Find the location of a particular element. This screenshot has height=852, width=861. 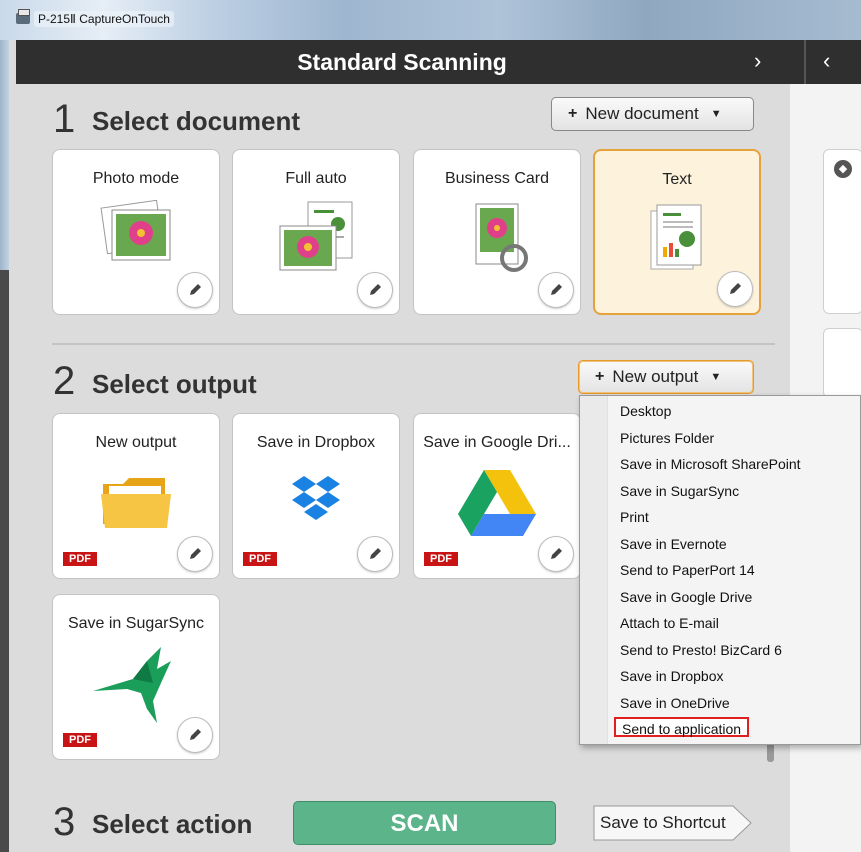

dropbox-icon is located at coordinates (316, 498).